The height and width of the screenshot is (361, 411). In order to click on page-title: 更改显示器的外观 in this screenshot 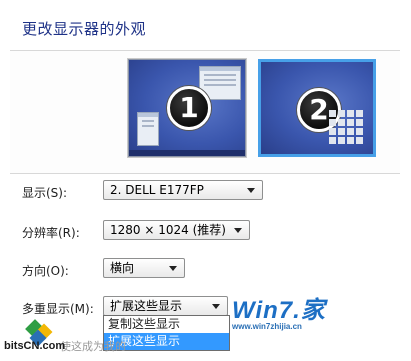, I will do `click(84, 29)`.